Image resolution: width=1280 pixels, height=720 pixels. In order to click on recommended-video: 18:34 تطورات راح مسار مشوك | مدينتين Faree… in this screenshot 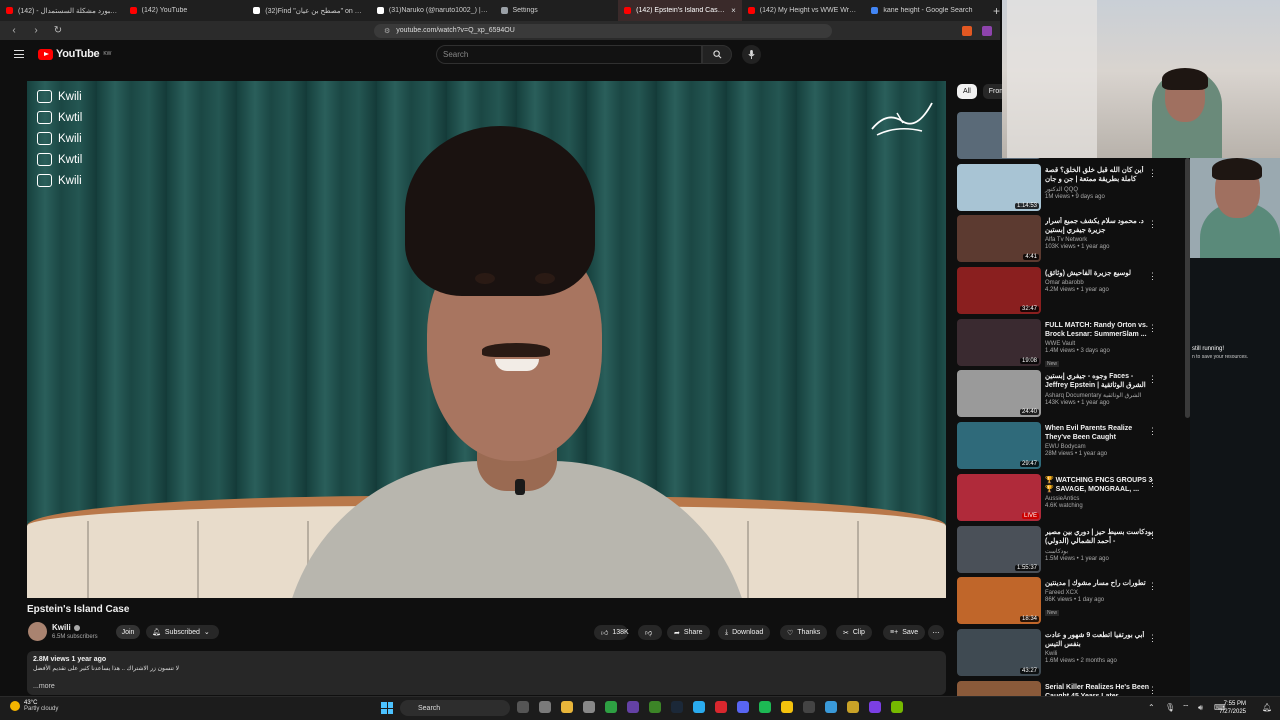, I will do `click(1071, 603)`.